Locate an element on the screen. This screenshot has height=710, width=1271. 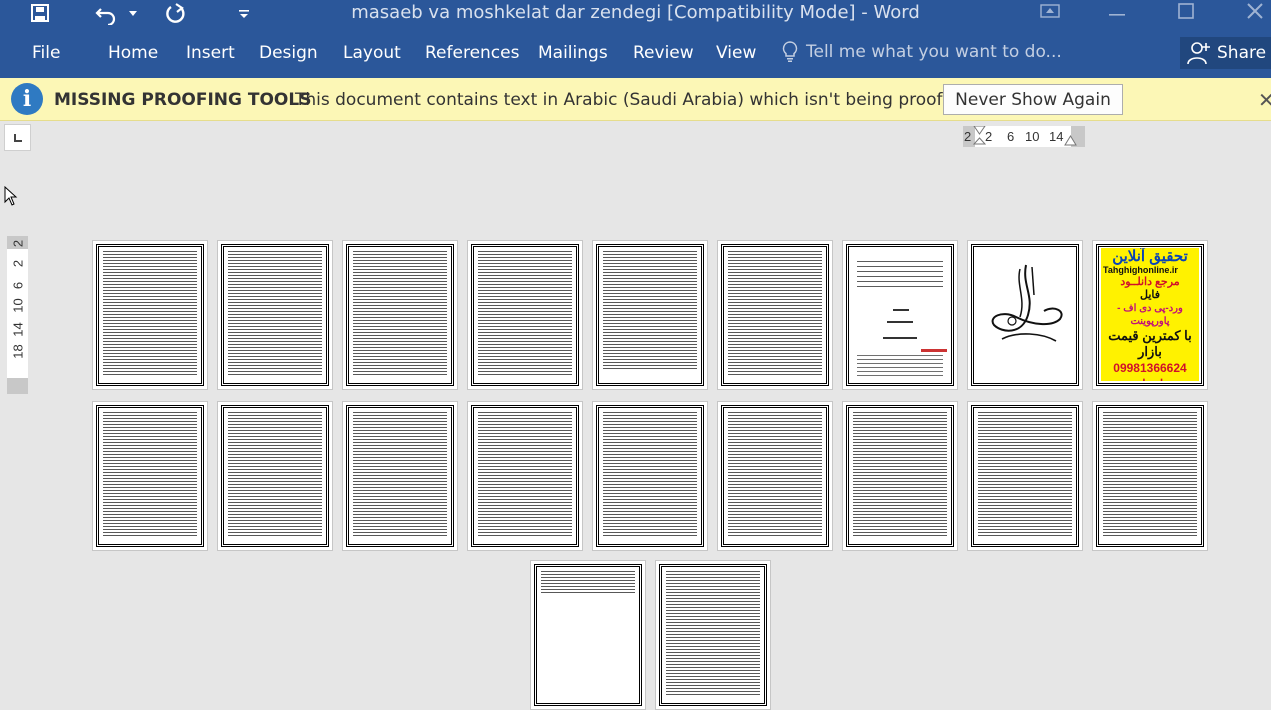
page-thumbnail-calligraphy is located at coordinates (1025, 315).